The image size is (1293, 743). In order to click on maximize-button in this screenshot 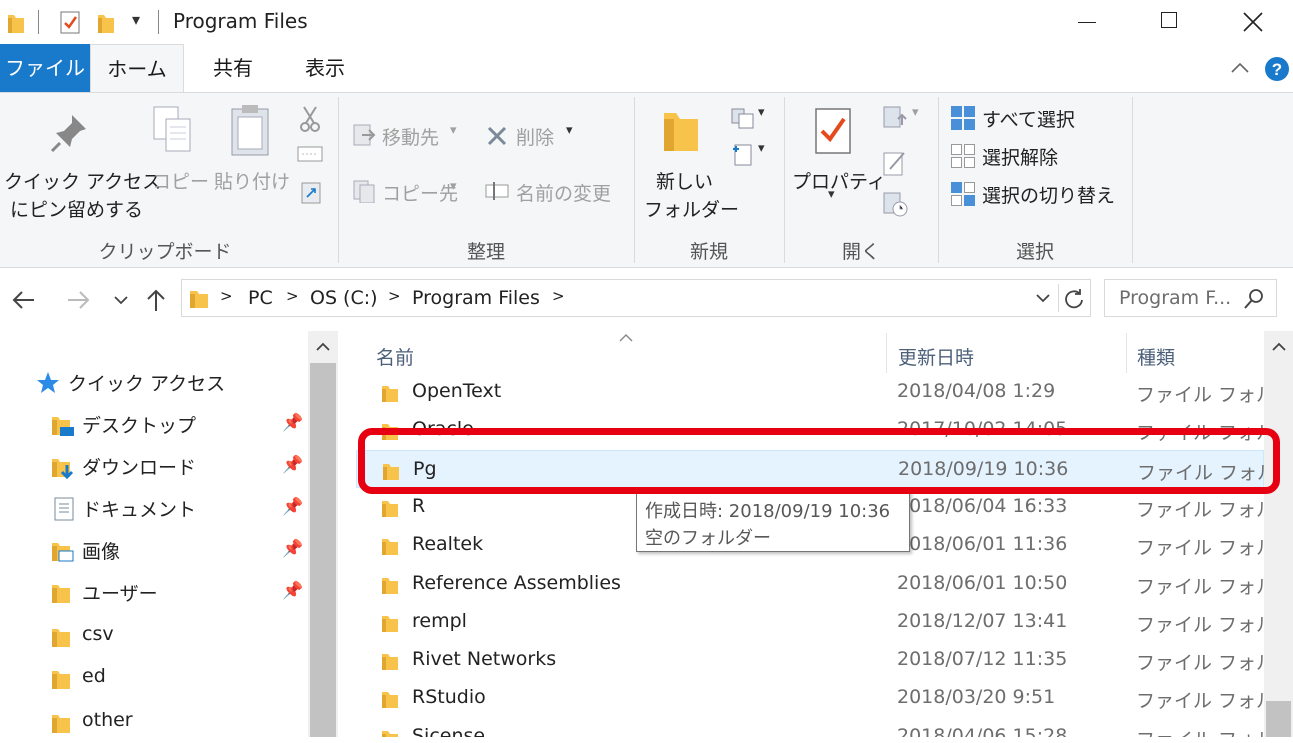, I will do `click(1169, 22)`.